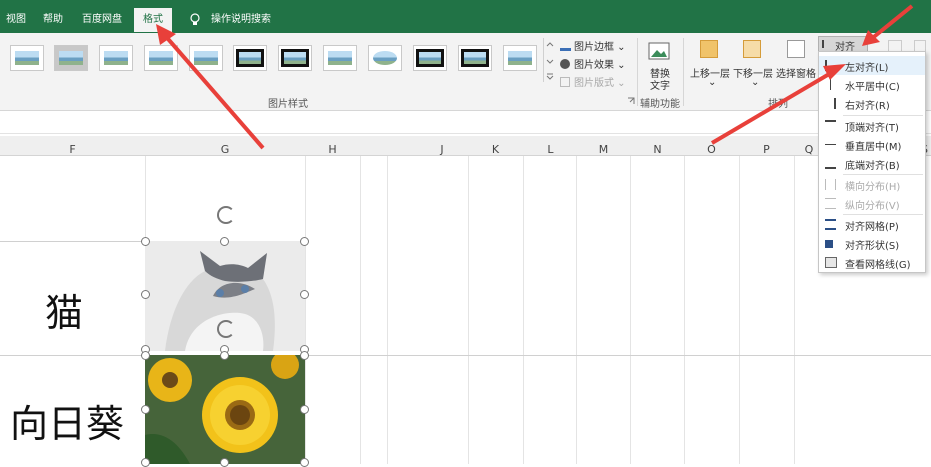  What do you see at coordinates (603, 146) in the screenshot?
I see `column-header-m: M` at bounding box center [603, 146].